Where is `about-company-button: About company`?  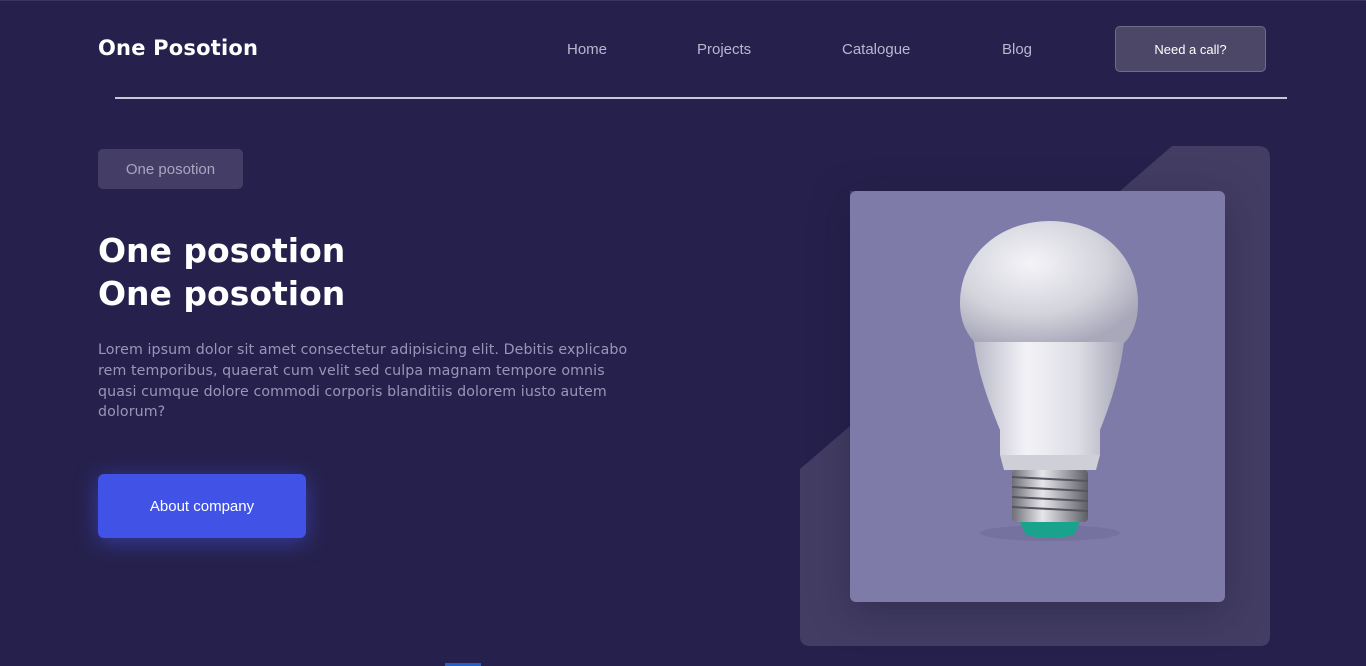 about-company-button: About company is located at coordinates (202, 506).